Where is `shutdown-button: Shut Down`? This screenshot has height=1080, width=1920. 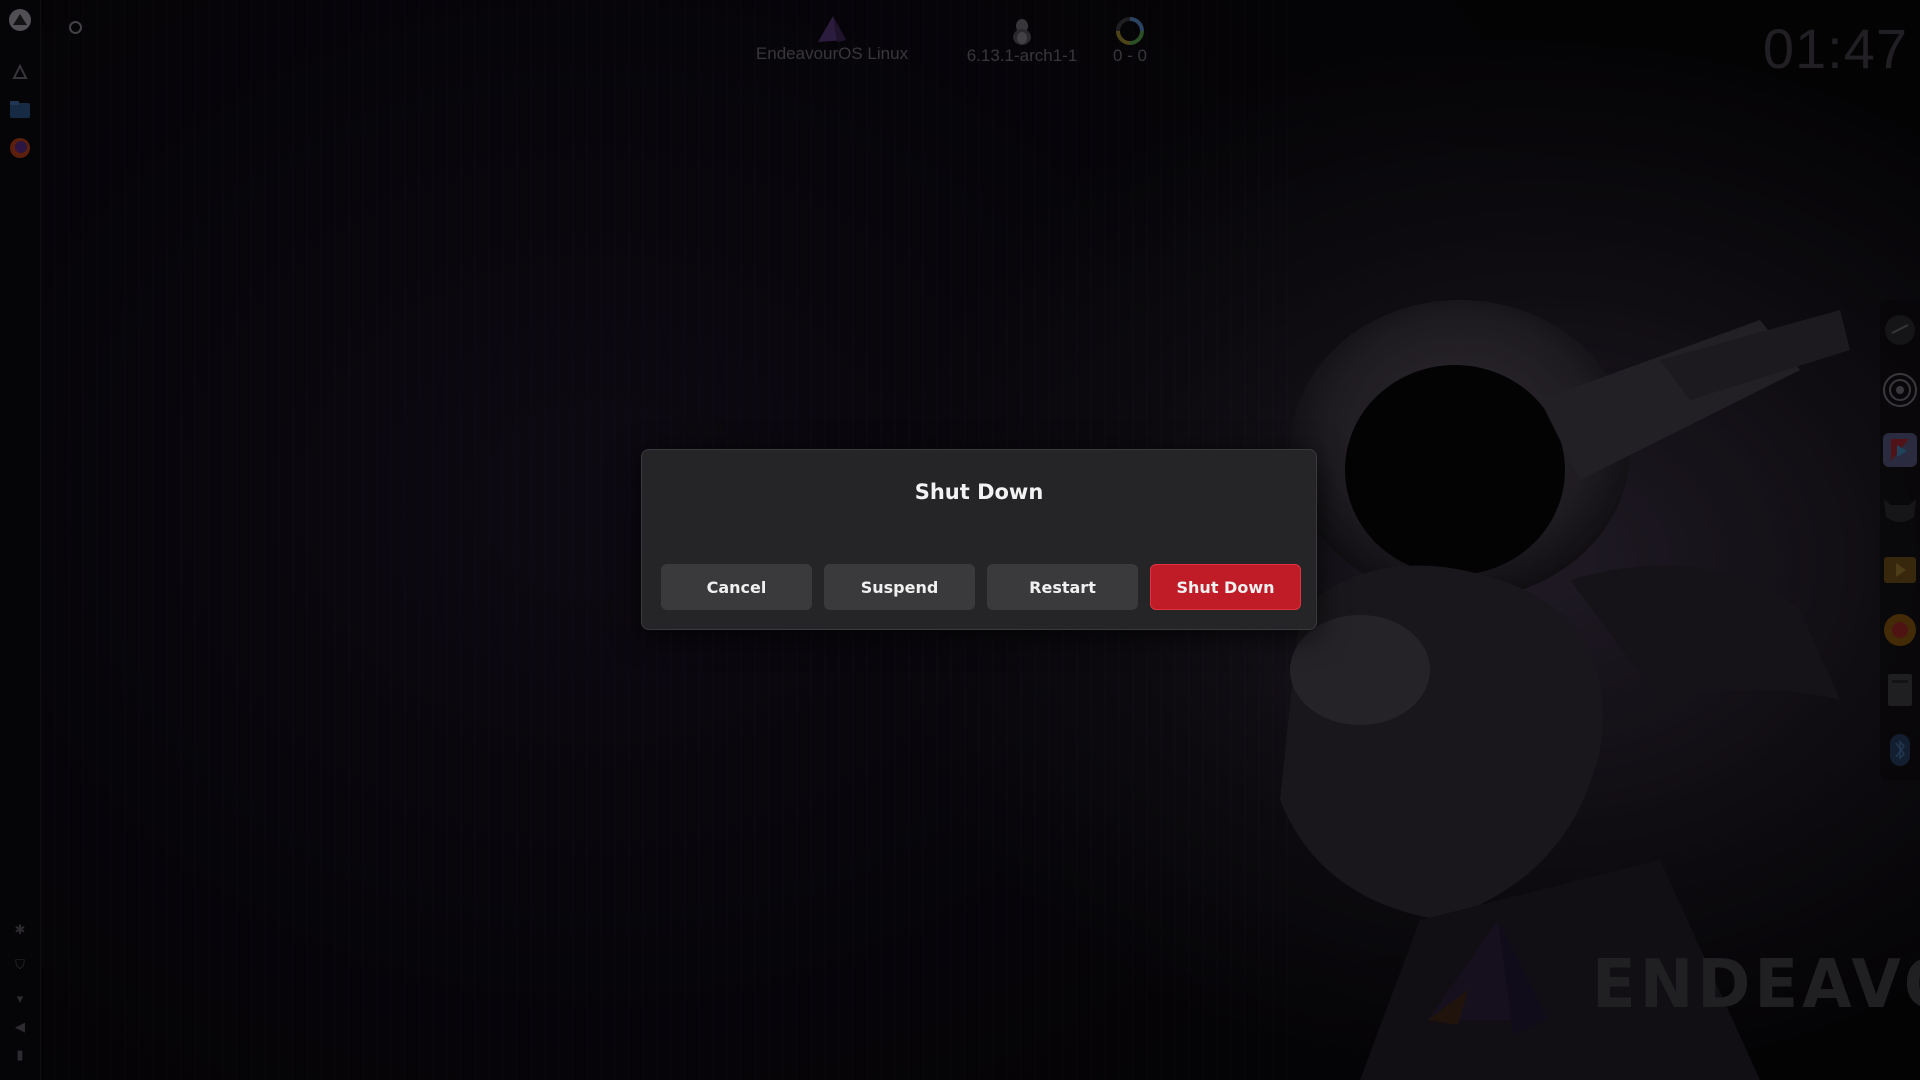 shutdown-button: Shut Down is located at coordinates (1225, 587).